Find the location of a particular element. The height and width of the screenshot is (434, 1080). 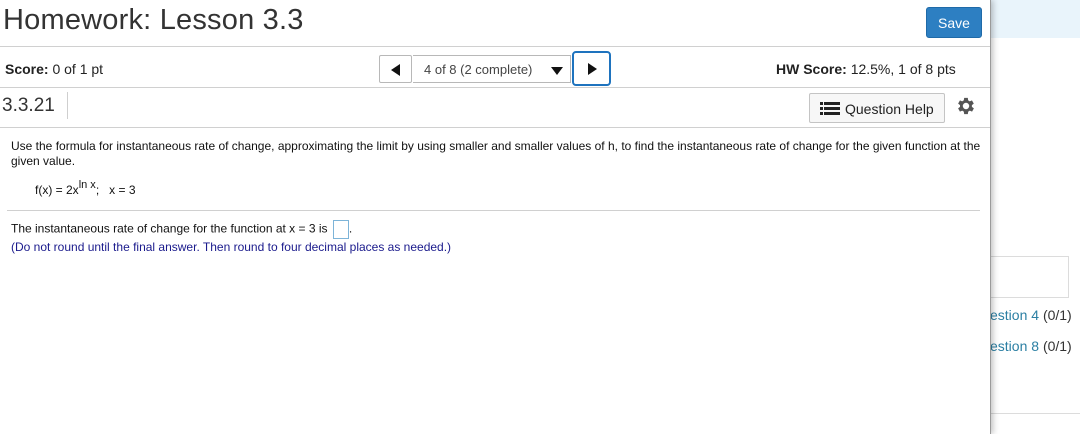

answer-input is located at coordinates (340, 229).